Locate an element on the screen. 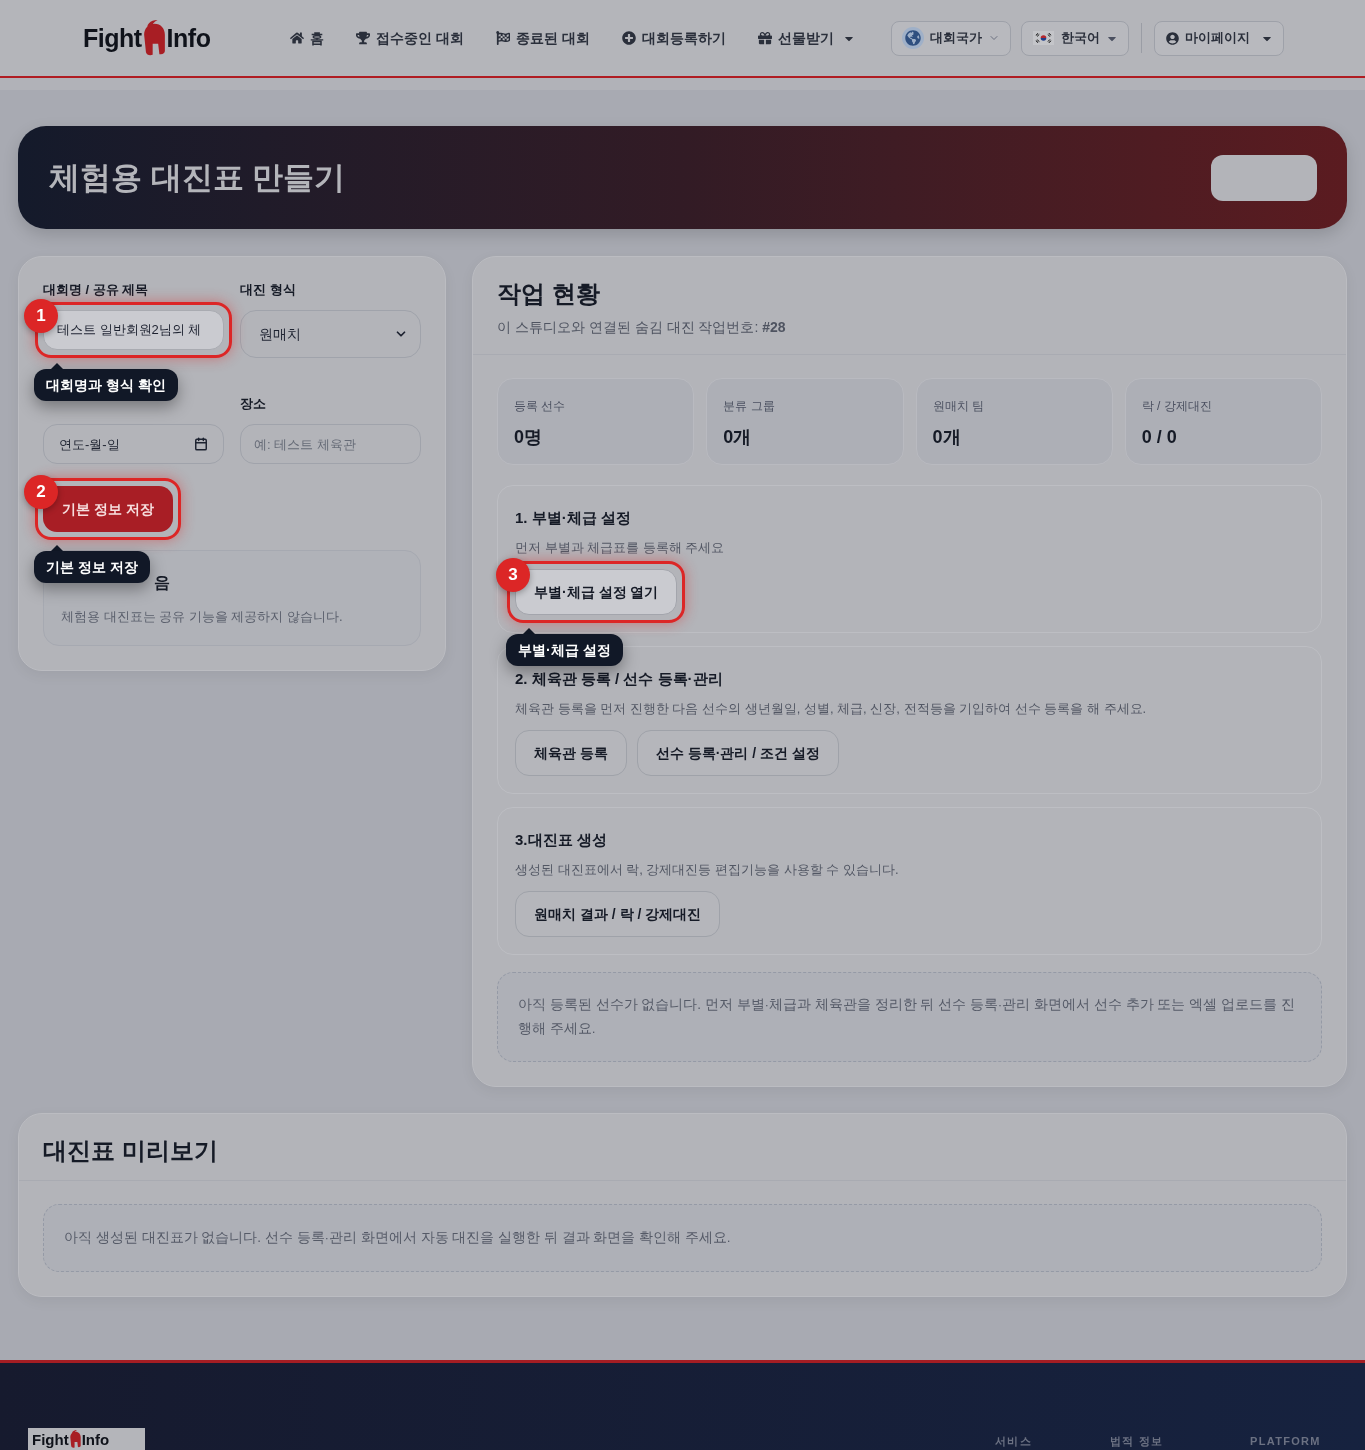  step-title: 2. 체육관 등록 / 선수 등록·관리 is located at coordinates (619, 679).